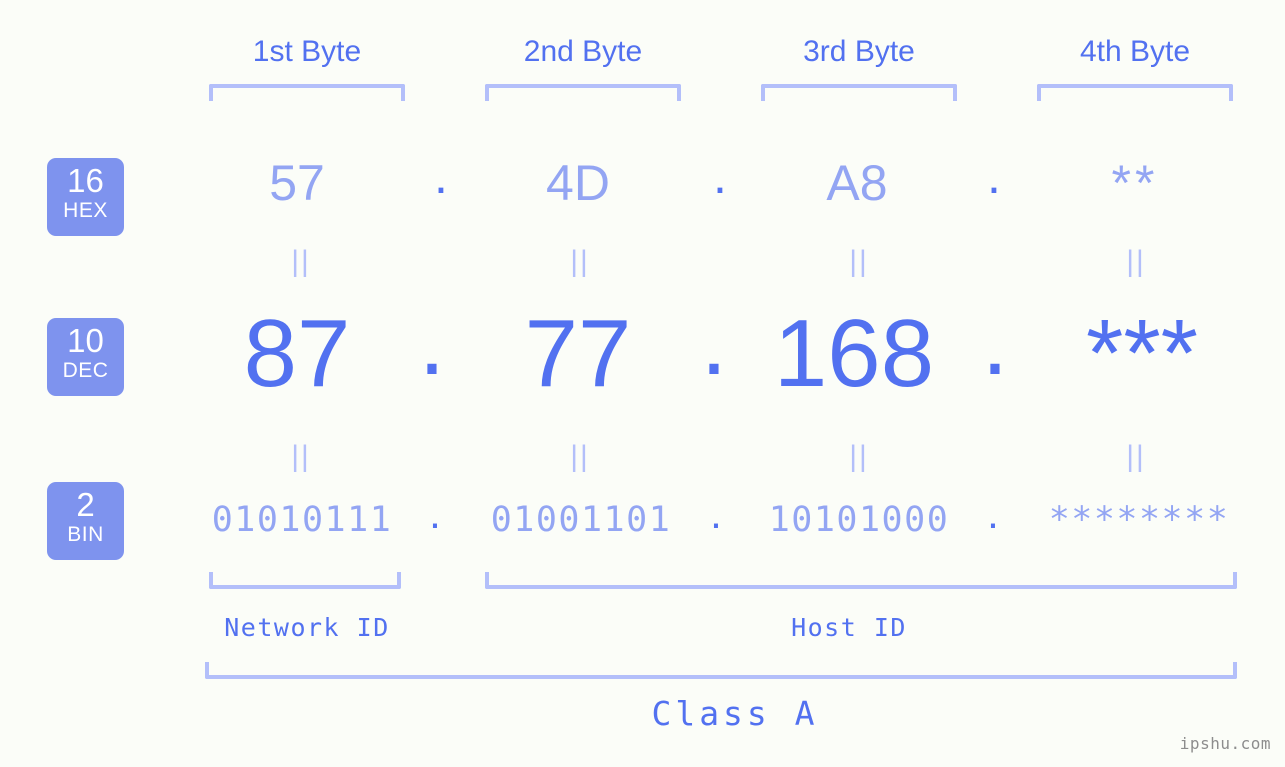 Image resolution: width=1285 pixels, height=767 pixels. What do you see at coordinates (859, 520) in the screenshot?
I see `bin-byte-3-value: 10101000` at bounding box center [859, 520].